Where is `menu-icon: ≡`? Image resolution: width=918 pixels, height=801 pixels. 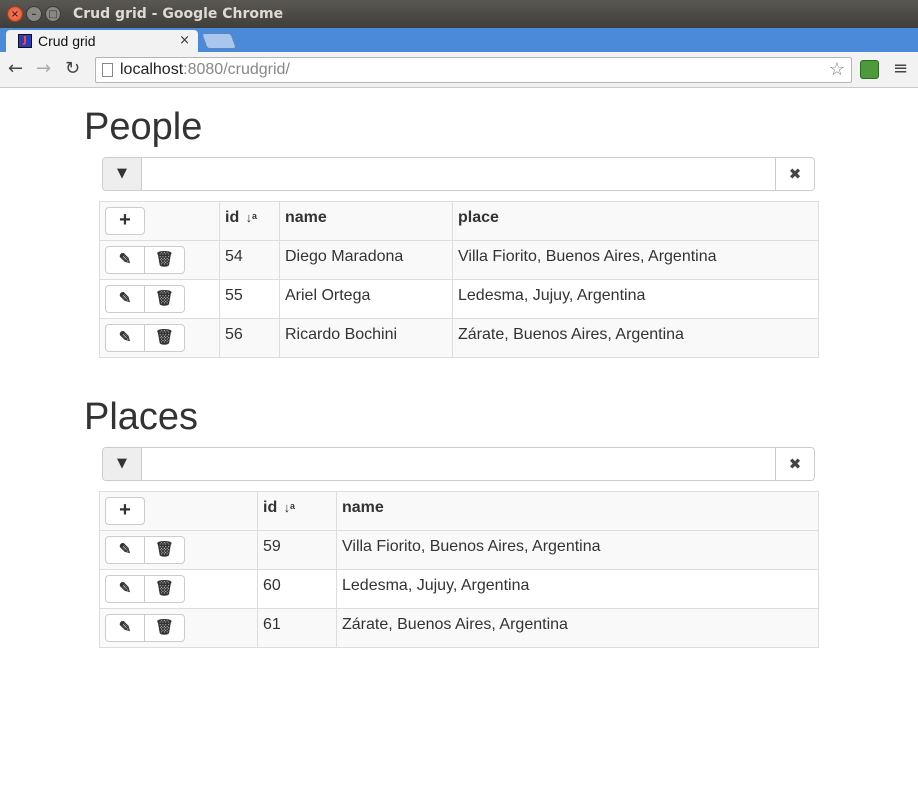 menu-icon: ≡ is located at coordinates (900, 69).